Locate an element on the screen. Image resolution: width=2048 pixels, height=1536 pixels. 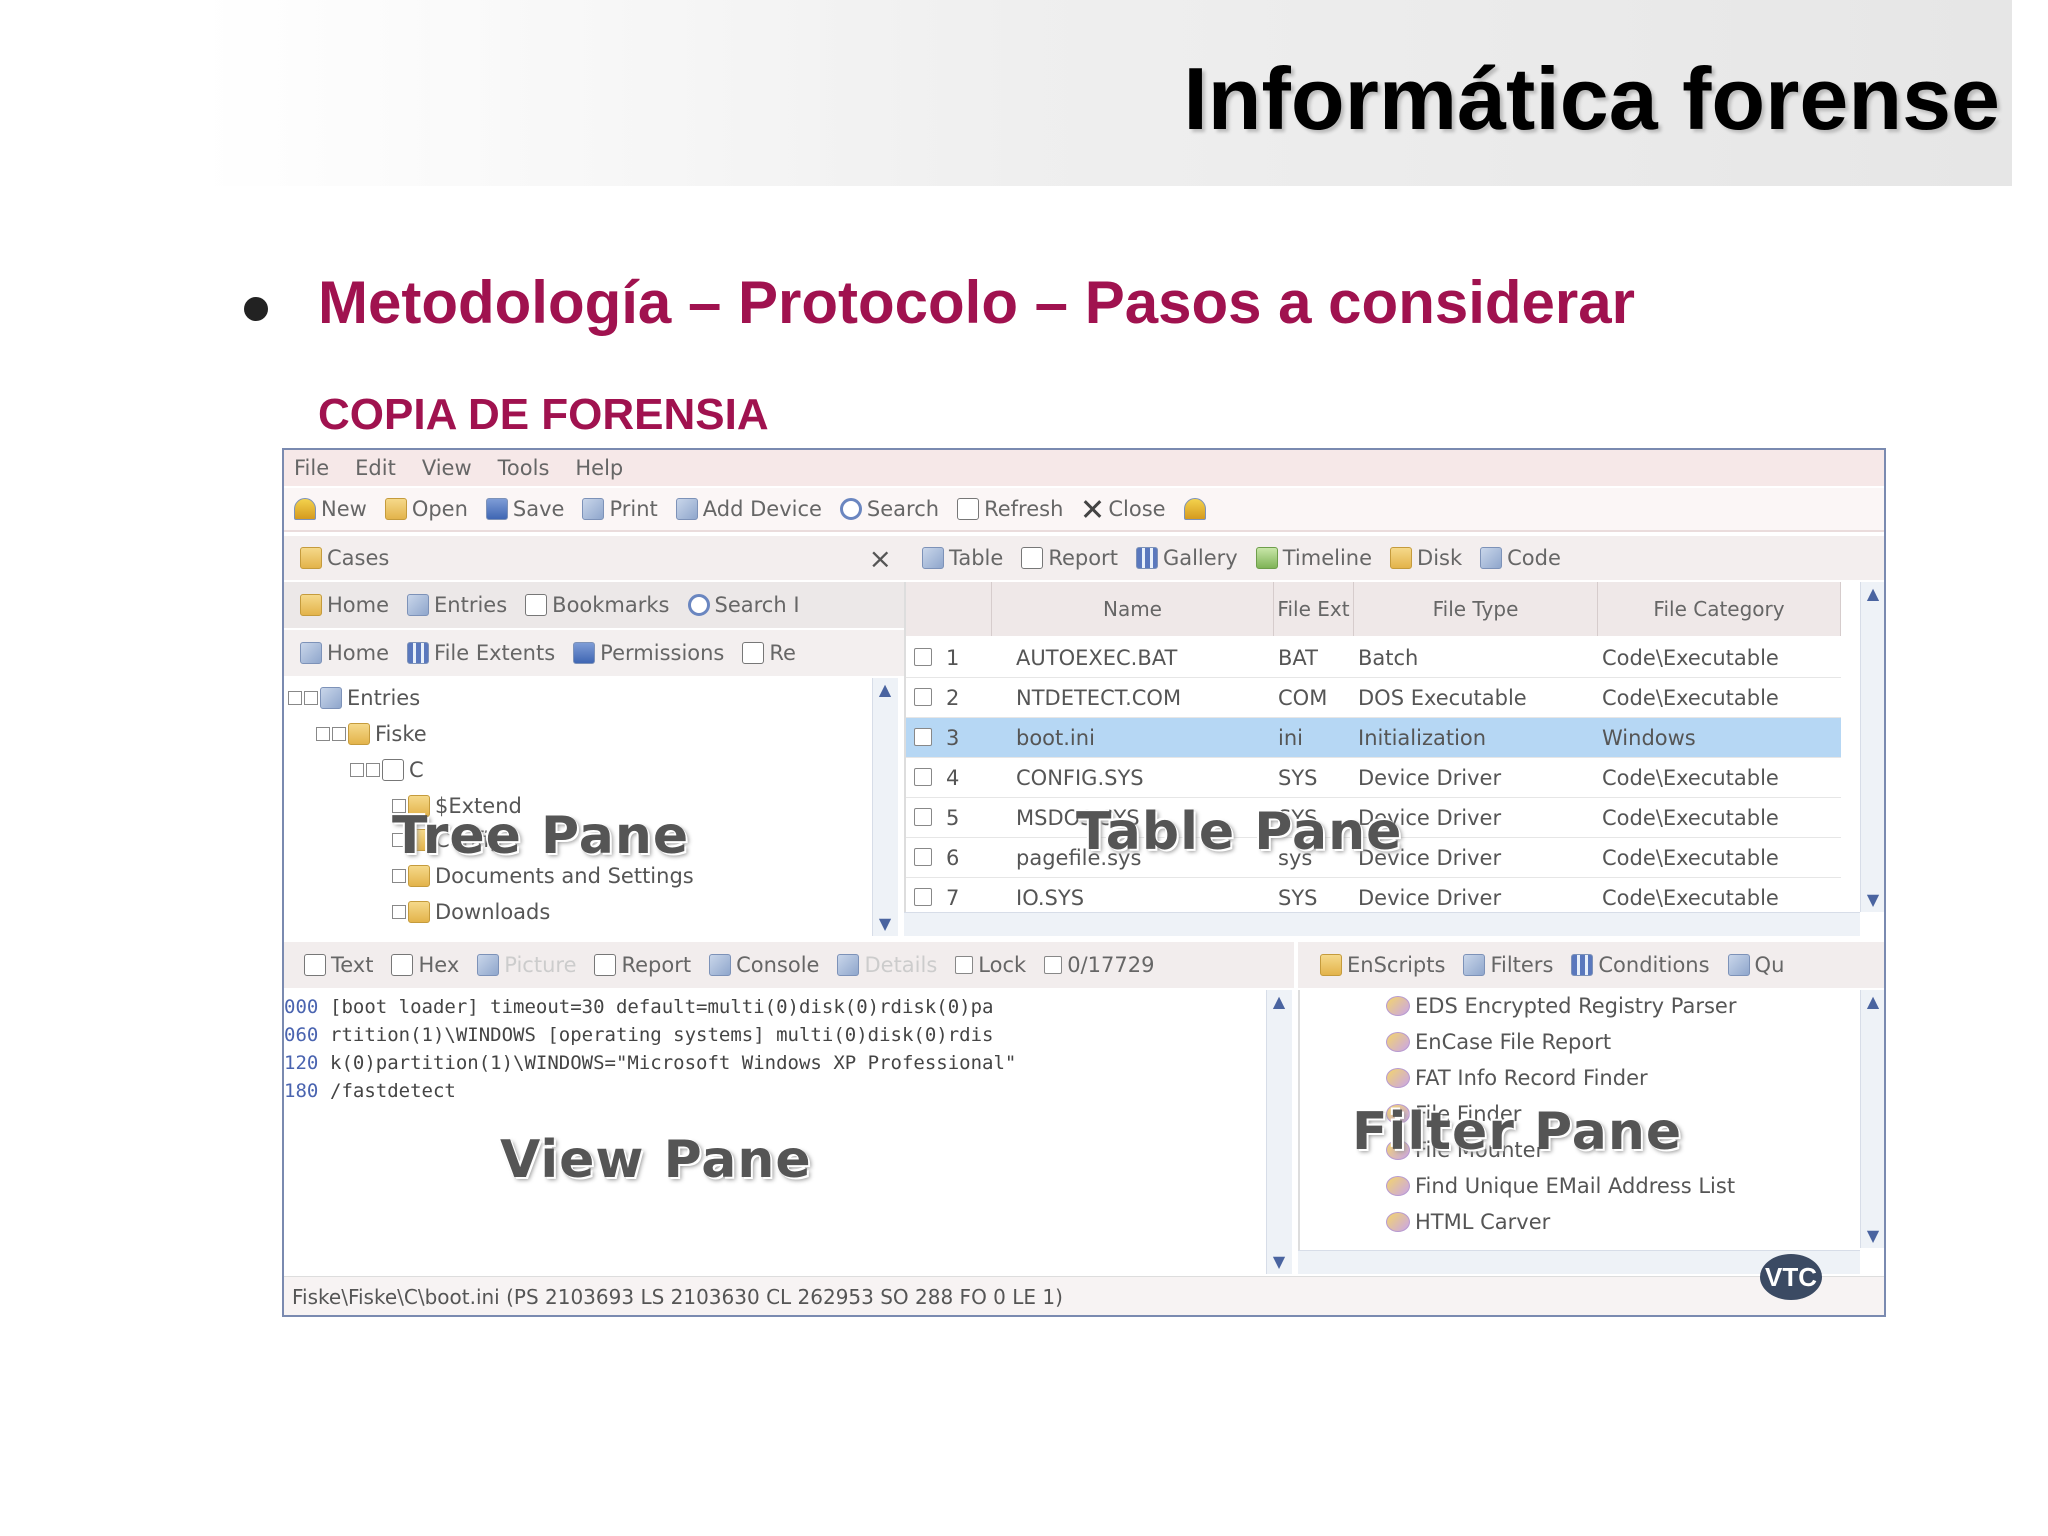
tab-search: Search I is located at coordinates (743, 605).